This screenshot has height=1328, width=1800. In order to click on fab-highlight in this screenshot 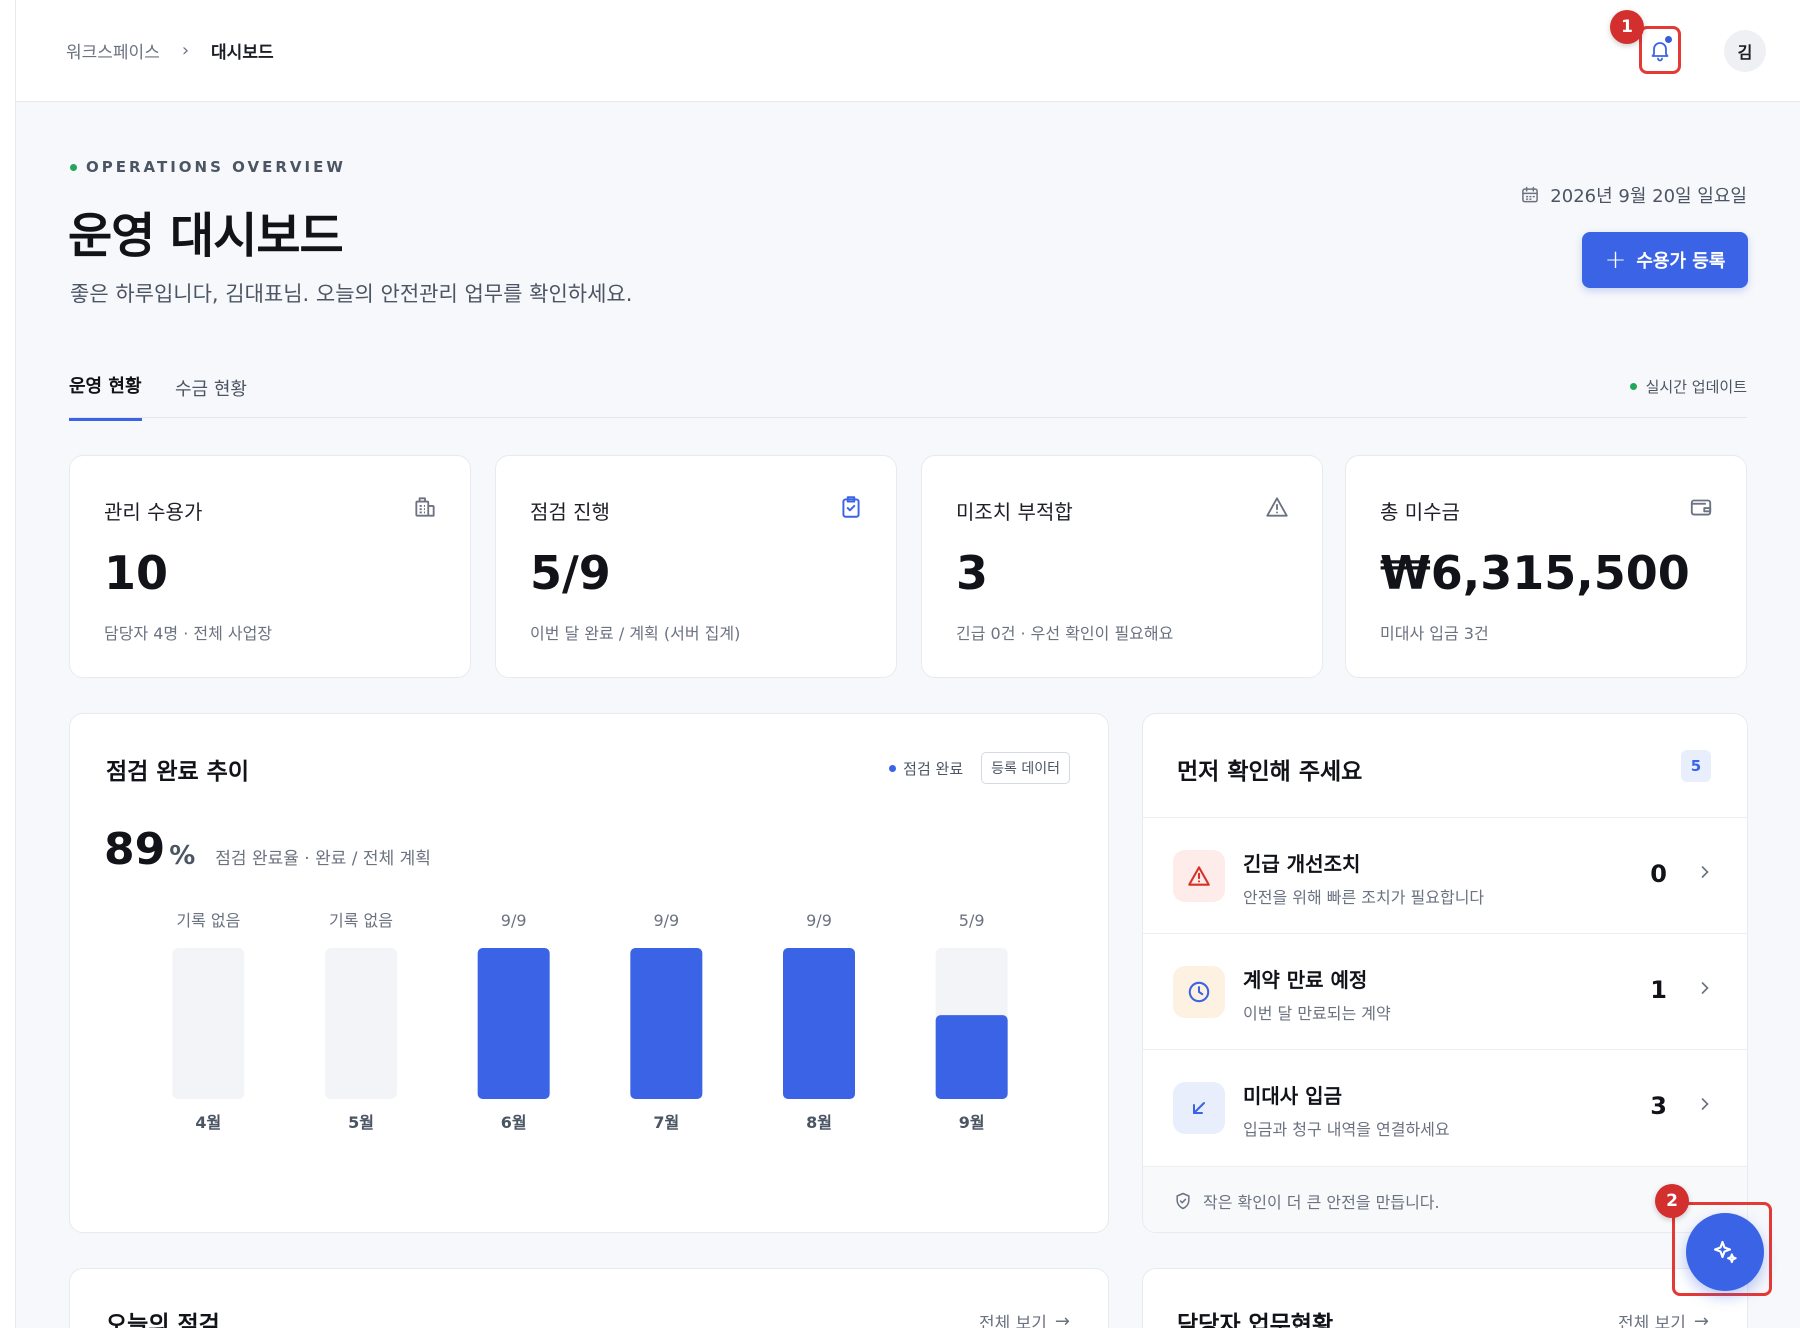, I will do `click(1722, 1249)`.